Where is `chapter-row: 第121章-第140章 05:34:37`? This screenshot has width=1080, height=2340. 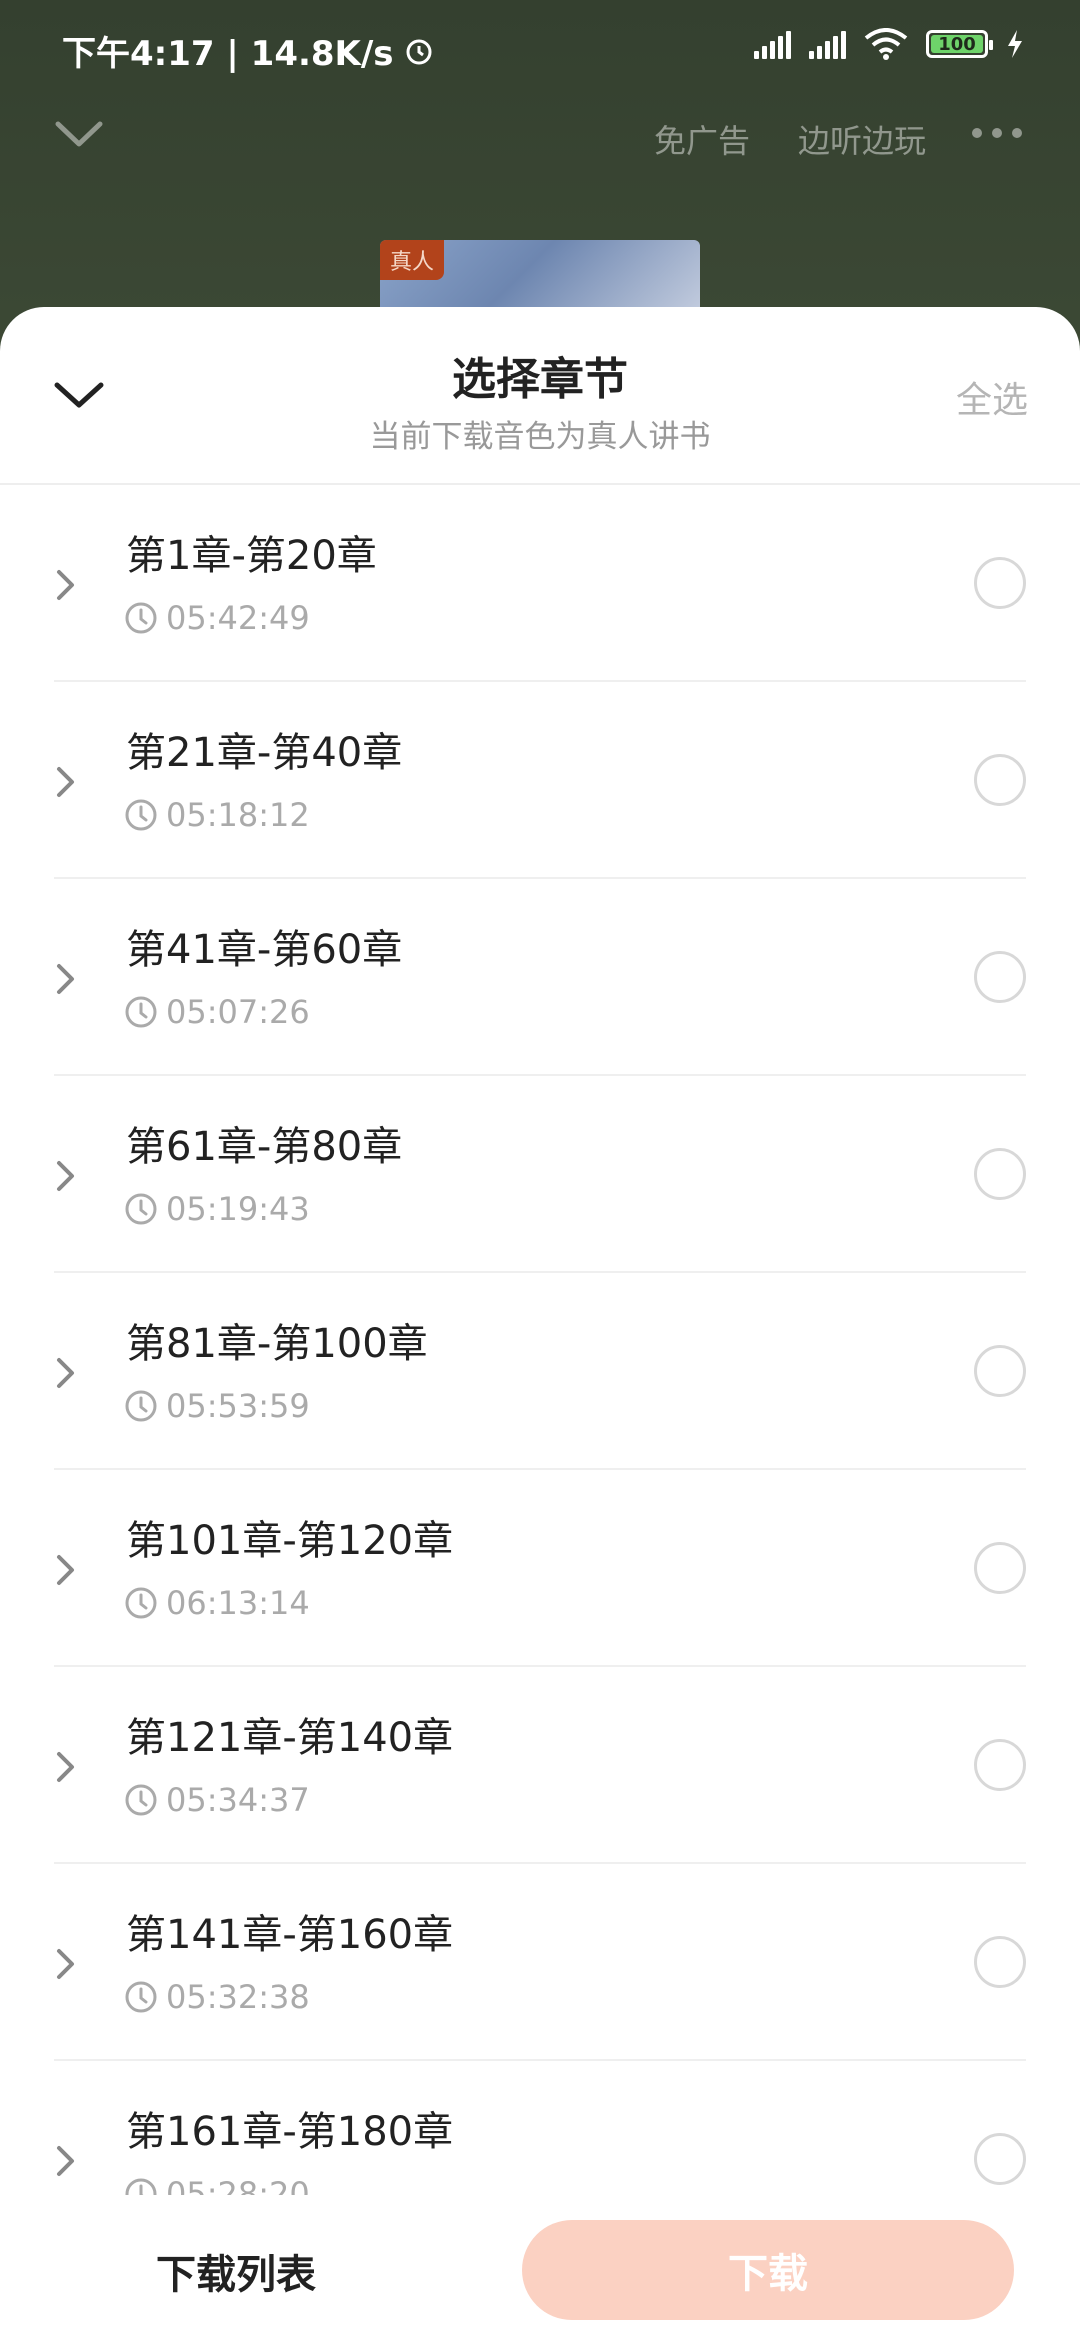 chapter-row: 第121章-第140章 05:34:37 is located at coordinates (540, 1765).